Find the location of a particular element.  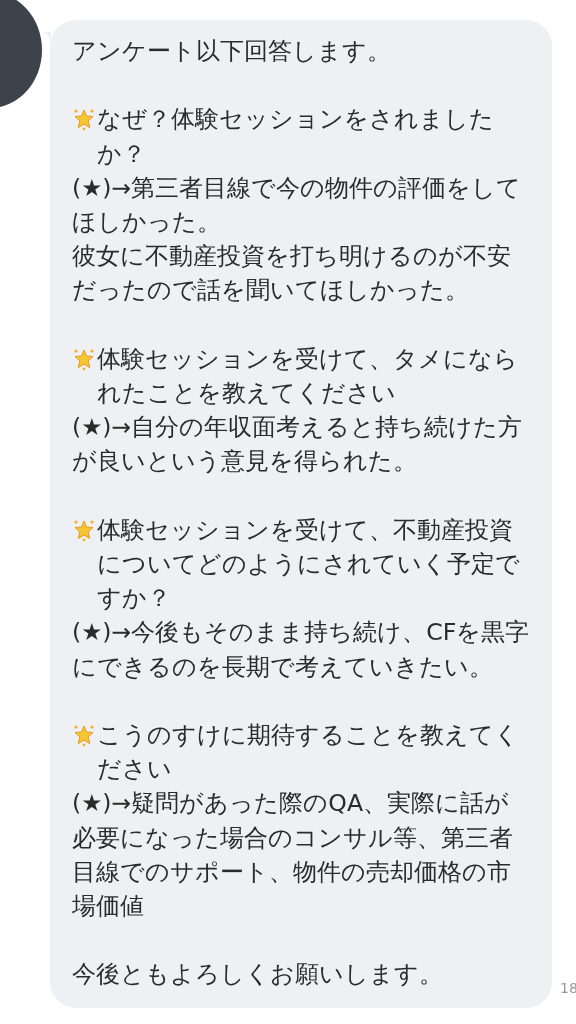

question-text: 体験セッションを受けて、タメになられたことを教えてください is located at coordinates (308, 376).